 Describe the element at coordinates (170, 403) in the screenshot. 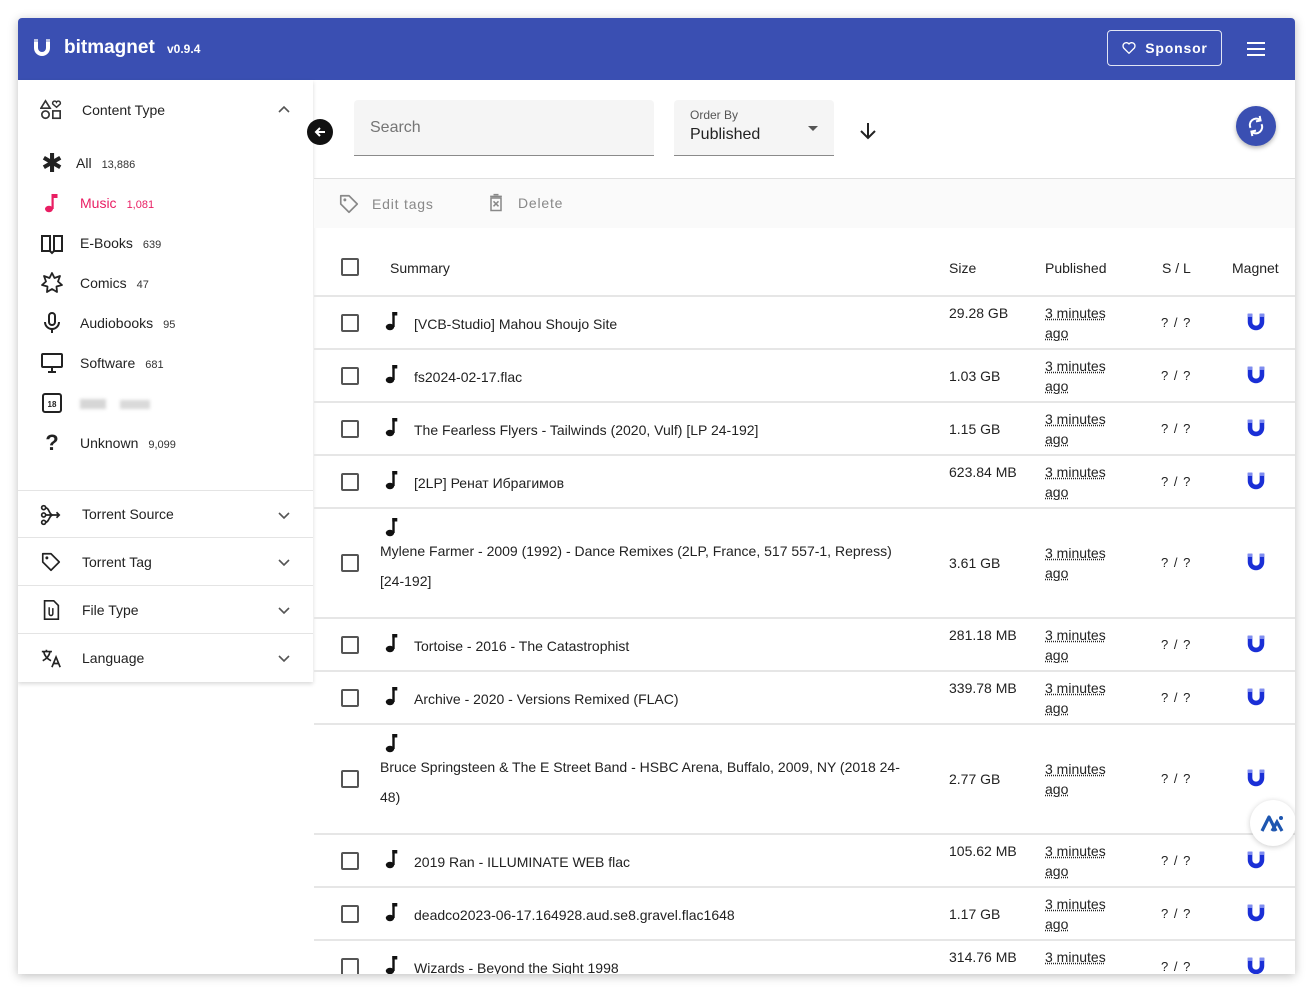

I see `content-type-adult: 18` at that location.